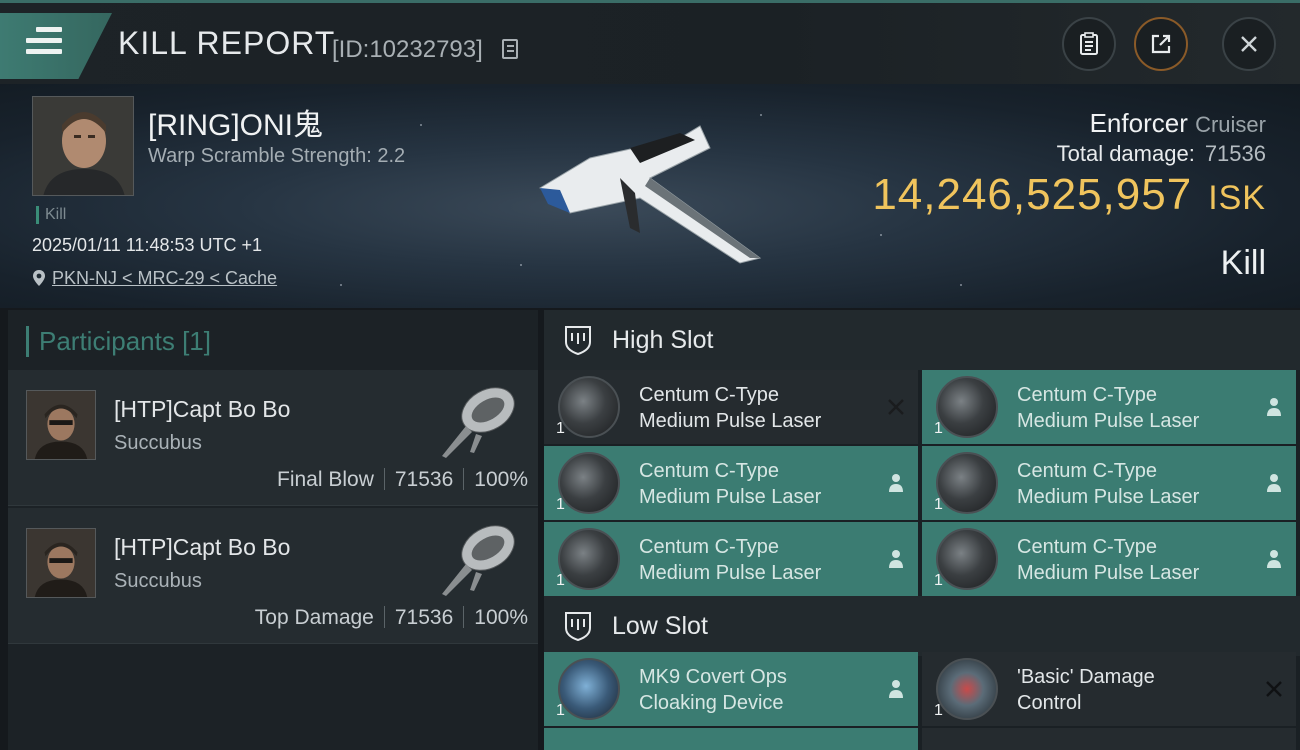  What do you see at coordinates (650, 193) in the screenshot?
I see `victim-ship-image` at bounding box center [650, 193].